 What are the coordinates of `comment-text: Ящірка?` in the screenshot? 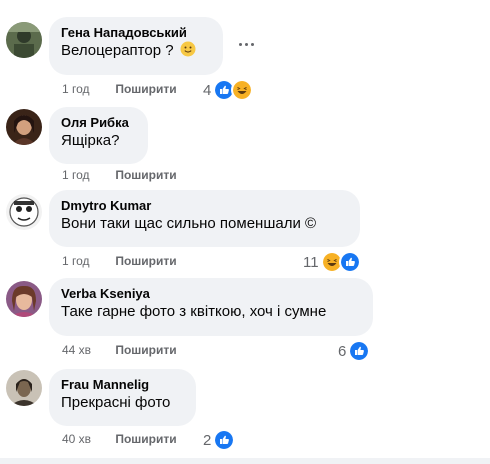 It's located at (90, 140).